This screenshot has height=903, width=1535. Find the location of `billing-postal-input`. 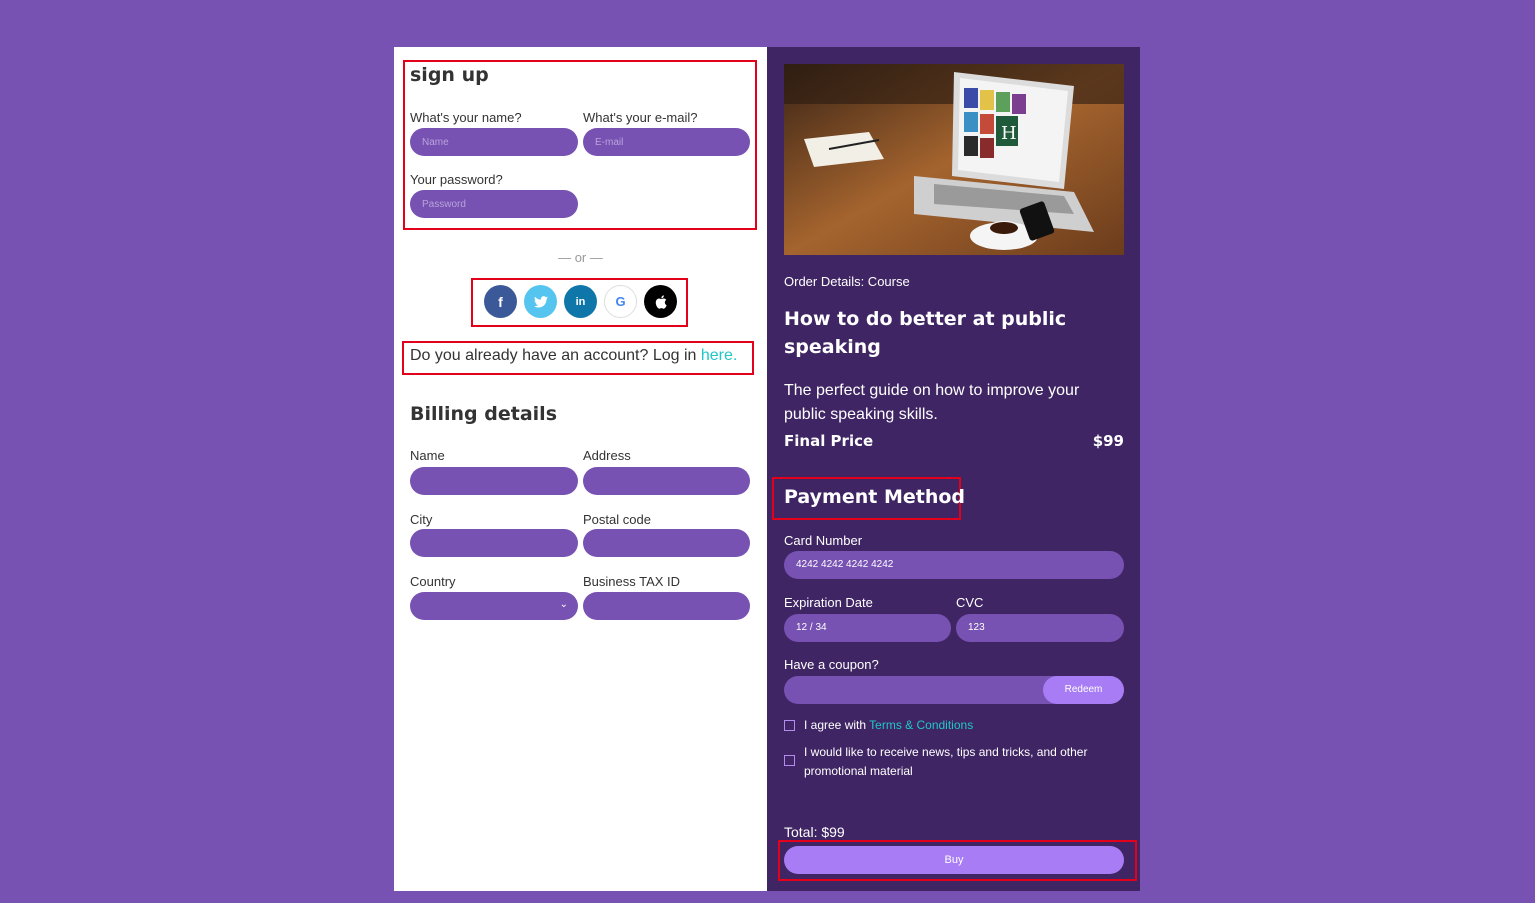

billing-postal-input is located at coordinates (666, 543).